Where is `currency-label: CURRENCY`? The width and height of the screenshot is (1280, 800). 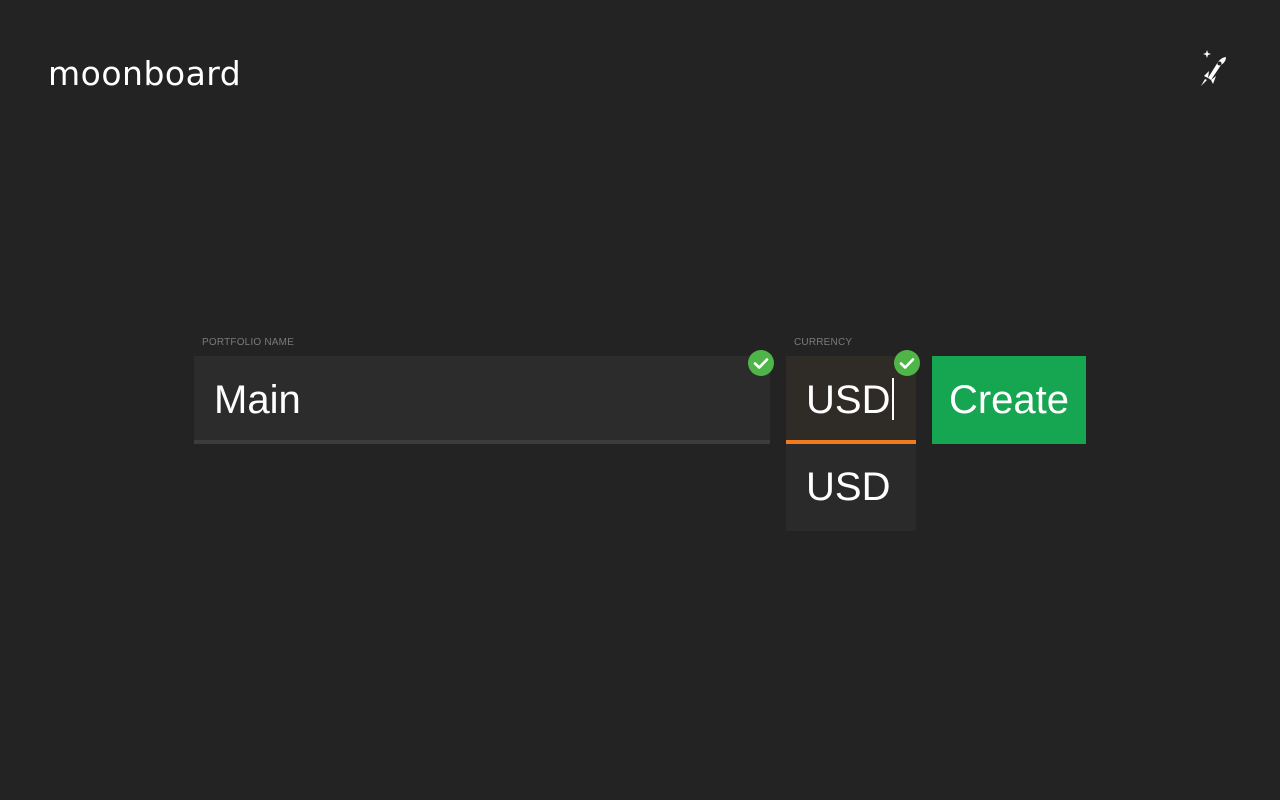 currency-label: CURRENCY is located at coordinates (823, 342).